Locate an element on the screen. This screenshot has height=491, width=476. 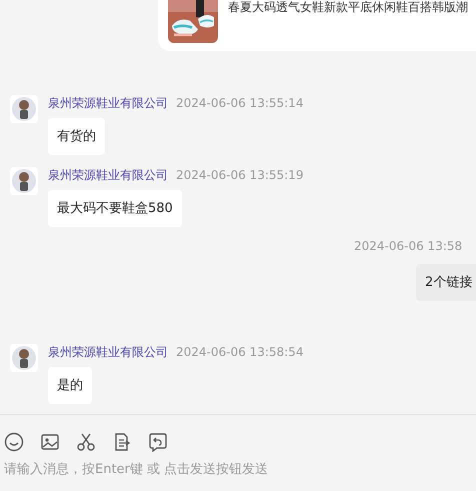
emoji-icon is located at coordinates (14, 442).